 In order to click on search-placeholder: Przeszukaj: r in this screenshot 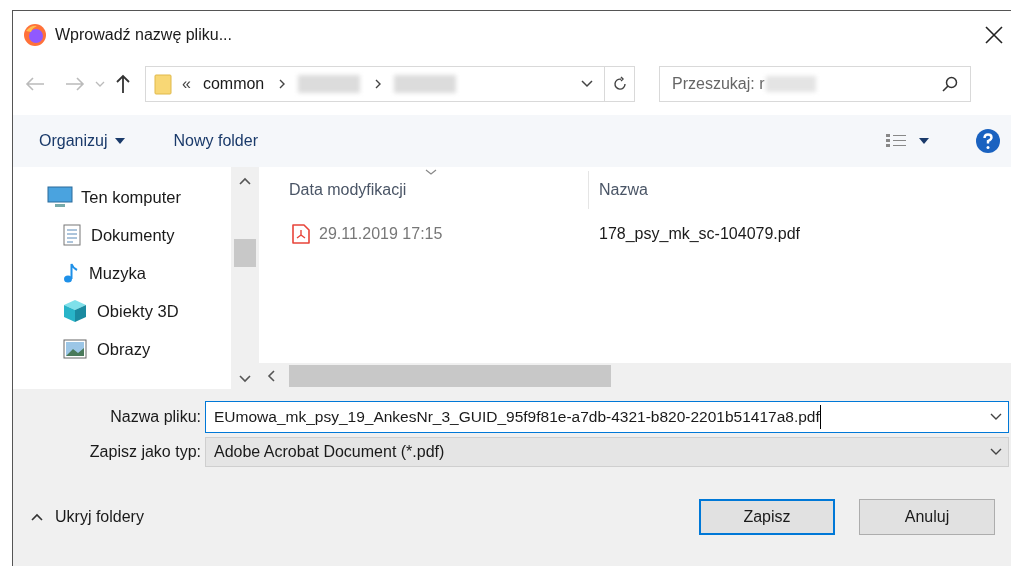, I will do `click(718, 84)`.